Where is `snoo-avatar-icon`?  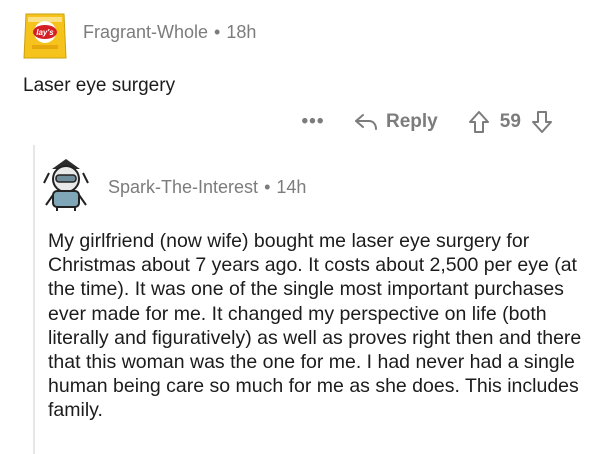 snoo-avatar-icon is located at coordinates (66, 185).